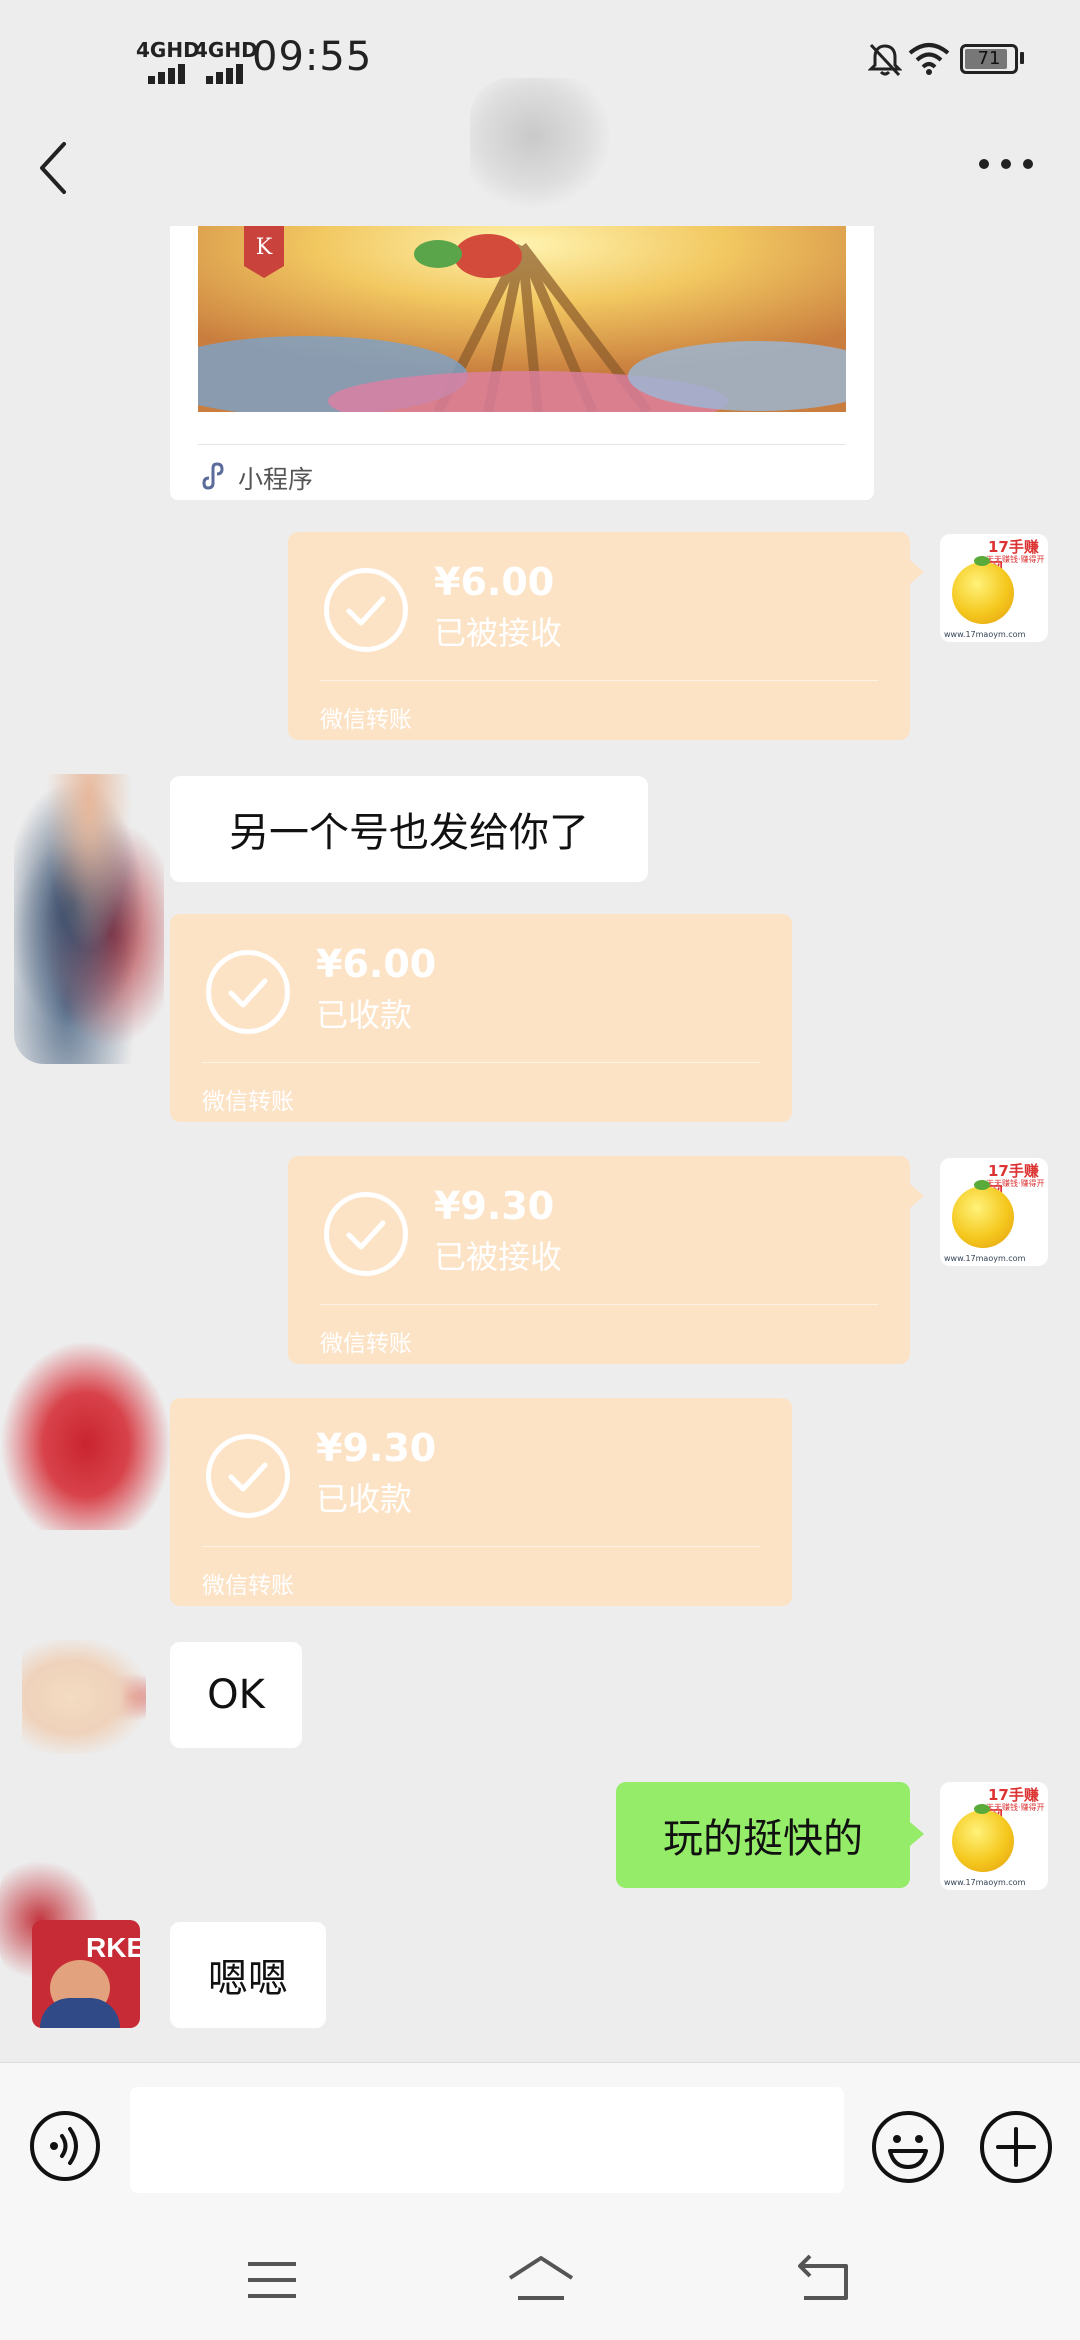  What do you see at coordinates (1022, 58) in the screenshot?
I see `battery-tip` at bounding box center [1022, 58].